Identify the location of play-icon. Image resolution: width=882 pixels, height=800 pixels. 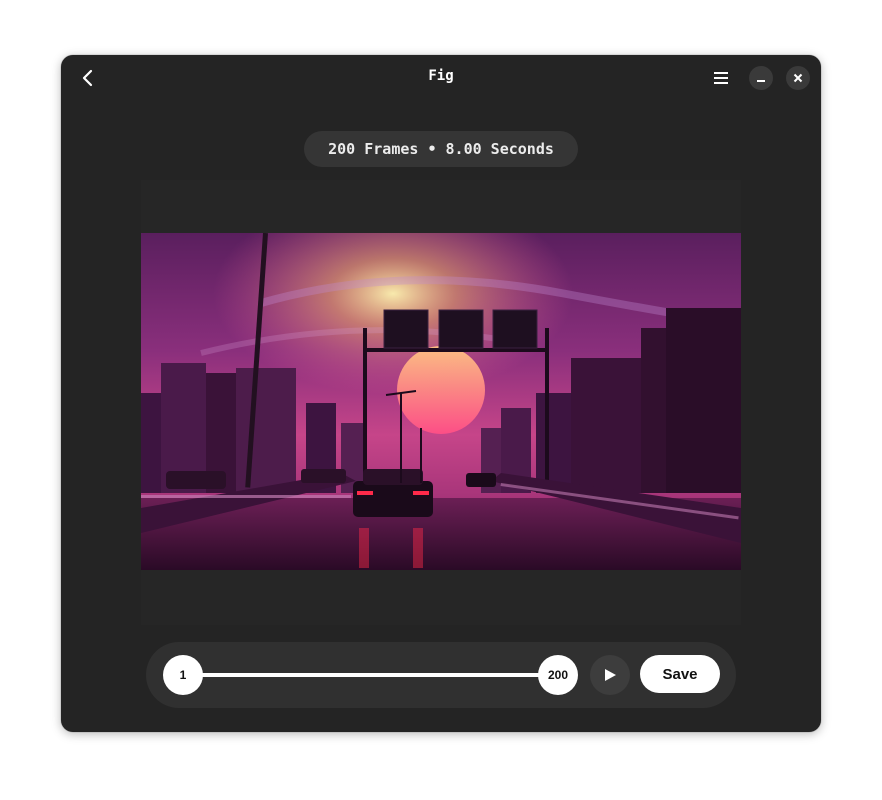
(610, 675).